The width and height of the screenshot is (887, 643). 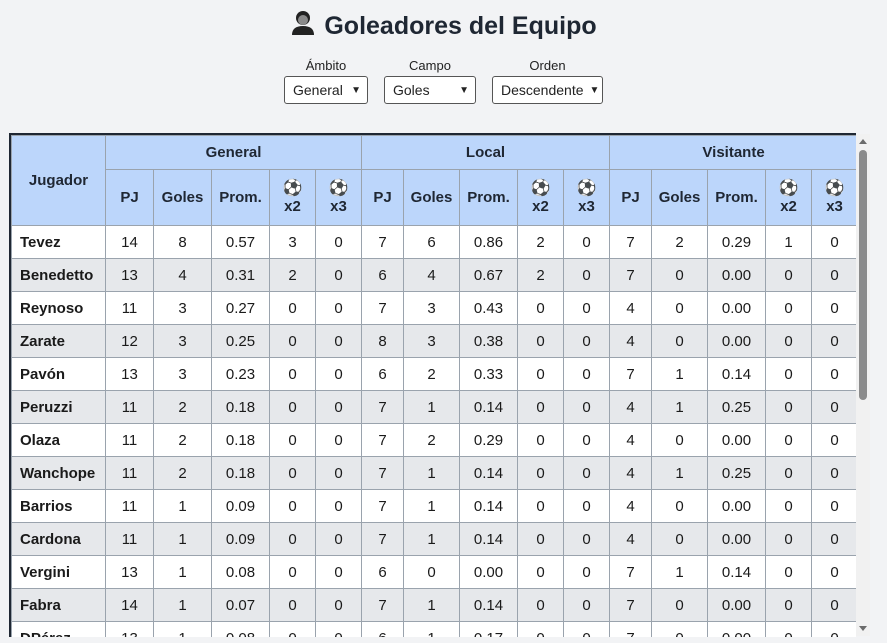 What do you see at coordinates (382, 341) in the screenshot?
I see `table-cell: 8` at bounding box center [382, 341].